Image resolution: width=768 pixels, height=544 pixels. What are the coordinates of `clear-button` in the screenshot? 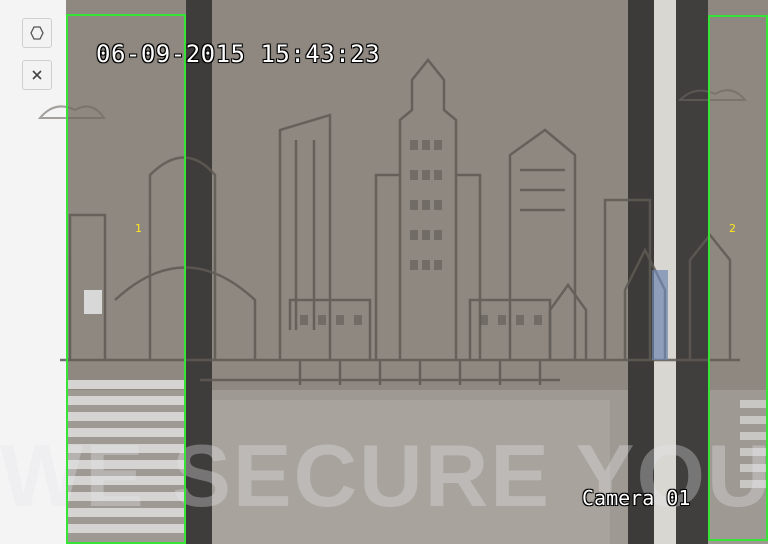 It's located at (37, 75).